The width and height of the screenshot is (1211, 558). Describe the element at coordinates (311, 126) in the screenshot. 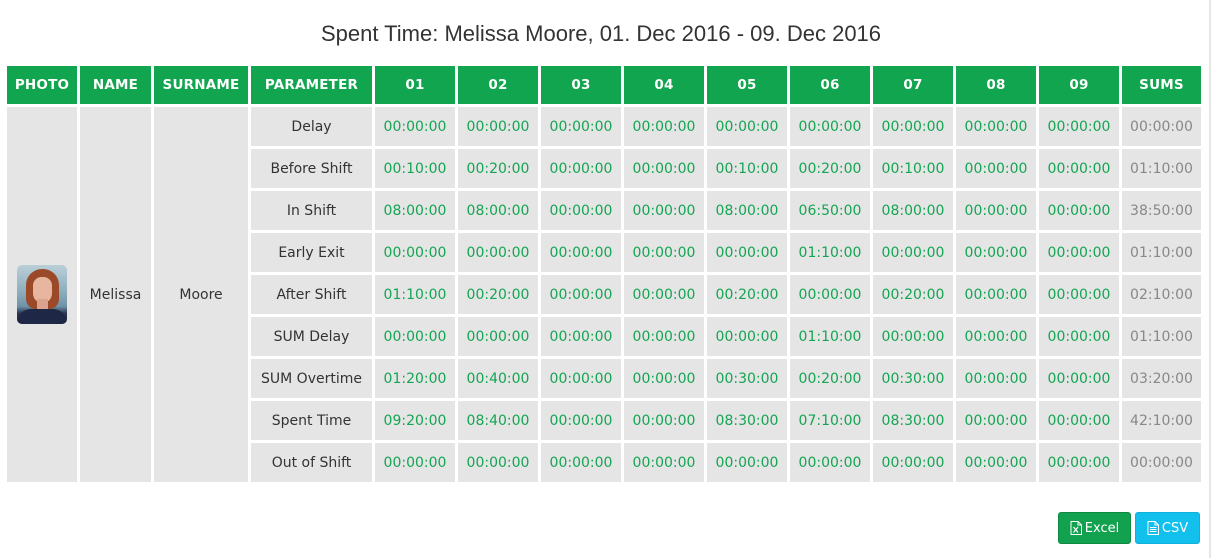

I see `parameter-cell: Delay` at that location.